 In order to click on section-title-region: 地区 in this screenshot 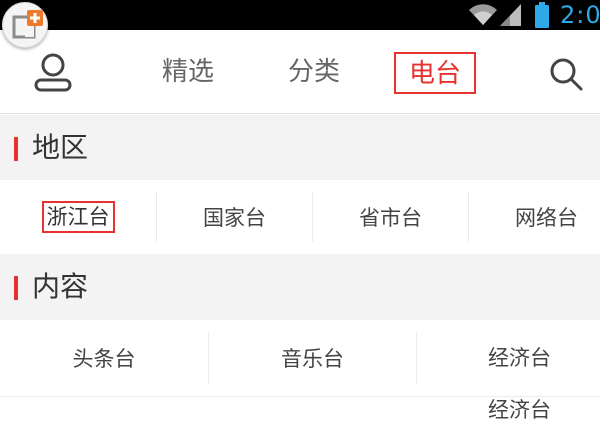, I will do `click(60, 147)`.